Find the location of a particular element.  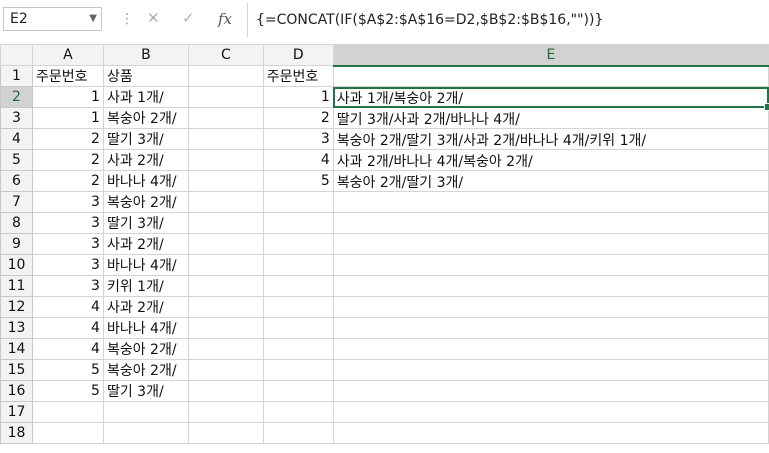

cell-e17 is located at coordinates (550, 412).